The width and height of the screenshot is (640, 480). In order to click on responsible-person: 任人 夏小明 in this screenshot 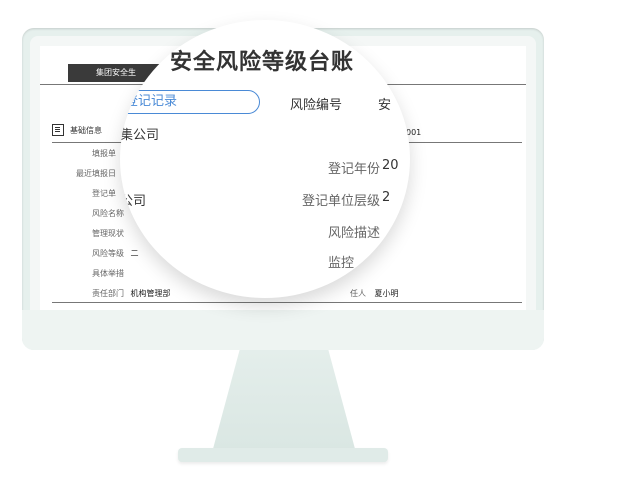, I will do `click(374, 293)`.